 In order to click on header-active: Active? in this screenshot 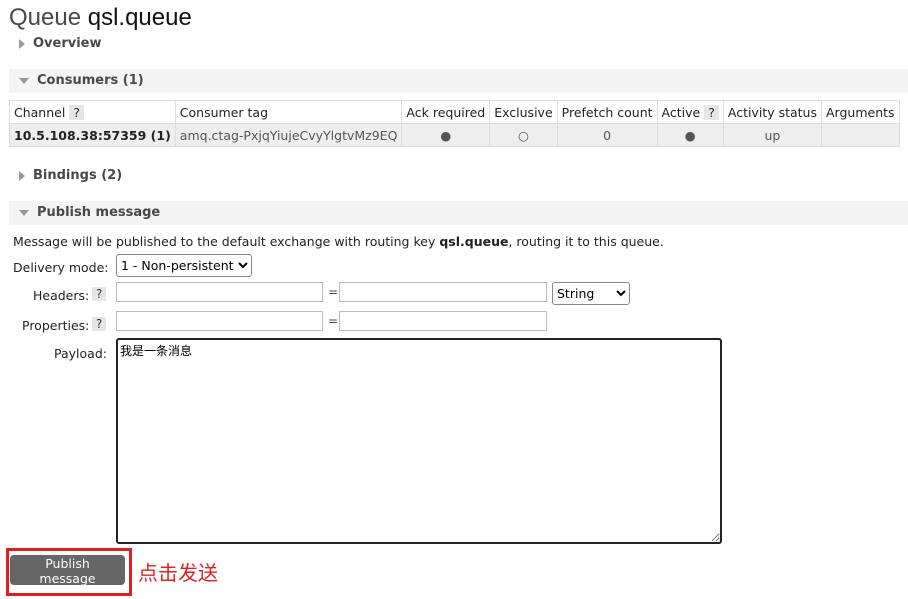, I will do `click(690, 112)`.